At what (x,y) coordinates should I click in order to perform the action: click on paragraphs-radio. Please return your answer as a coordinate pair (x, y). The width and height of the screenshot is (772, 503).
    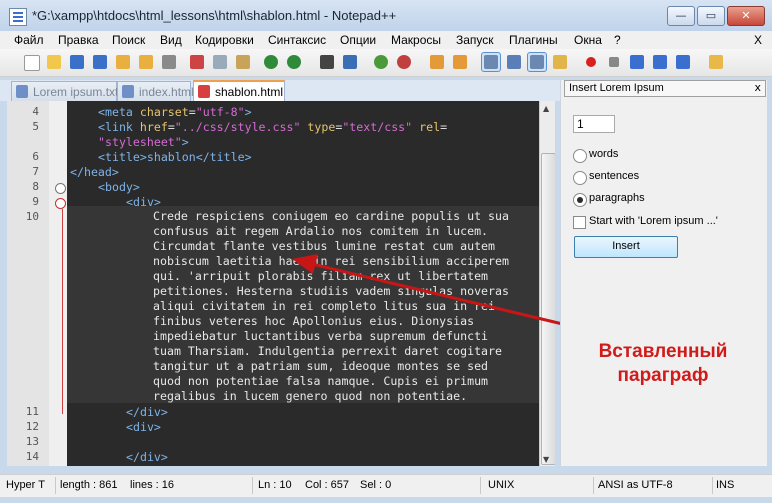
    Looking at the image, I should click on (580, 200).